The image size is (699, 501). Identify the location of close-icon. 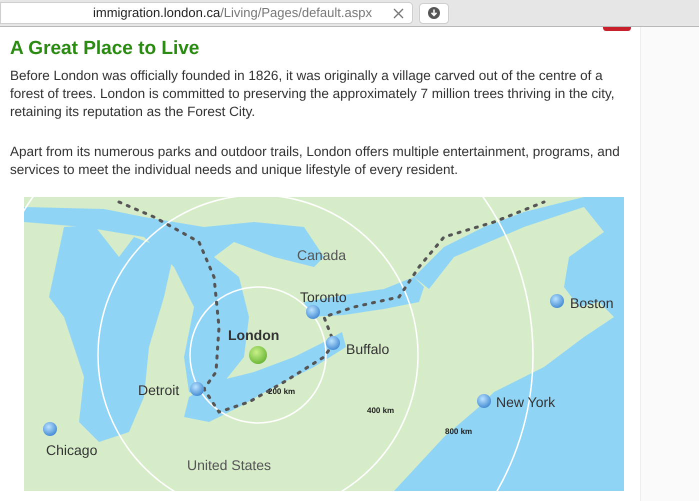
(398, 13).